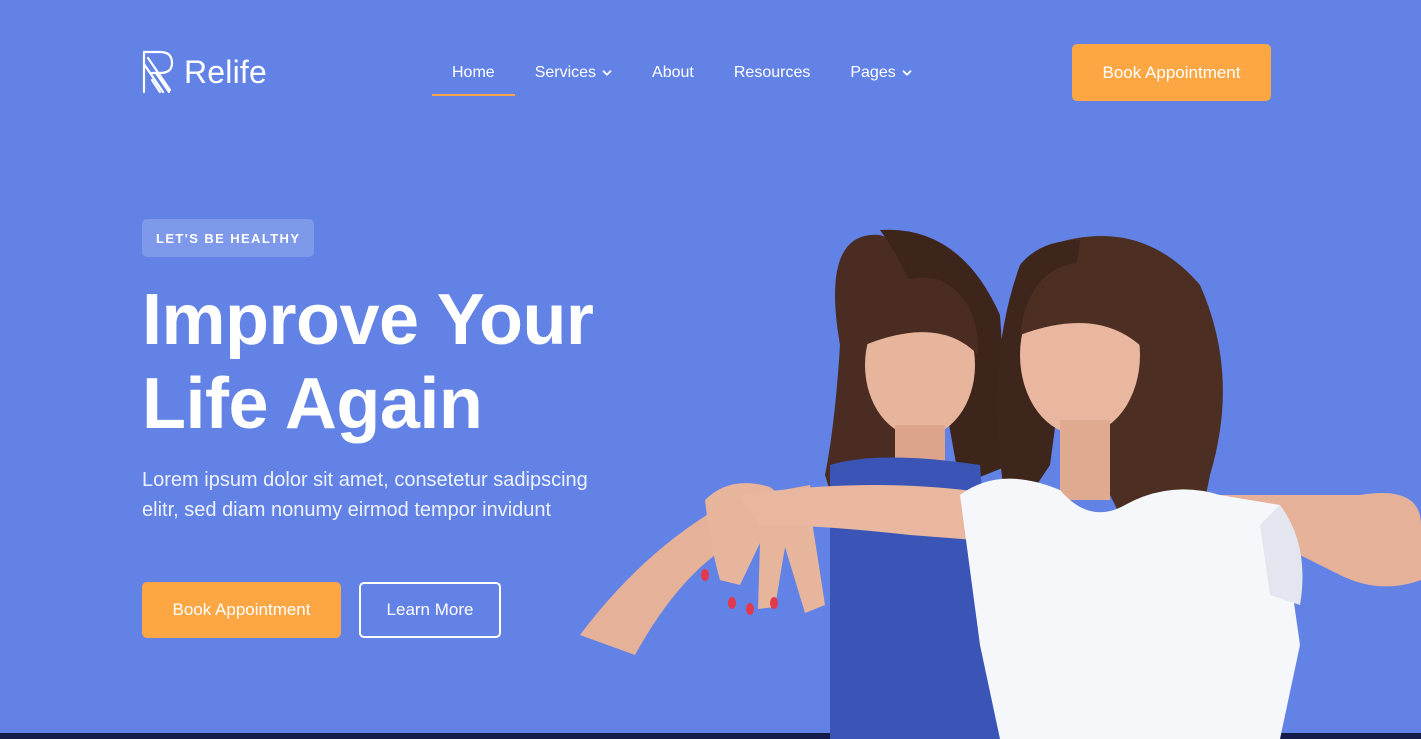  I want to click on main-nav: Home Services About Resources Pages, so click(682, 73).